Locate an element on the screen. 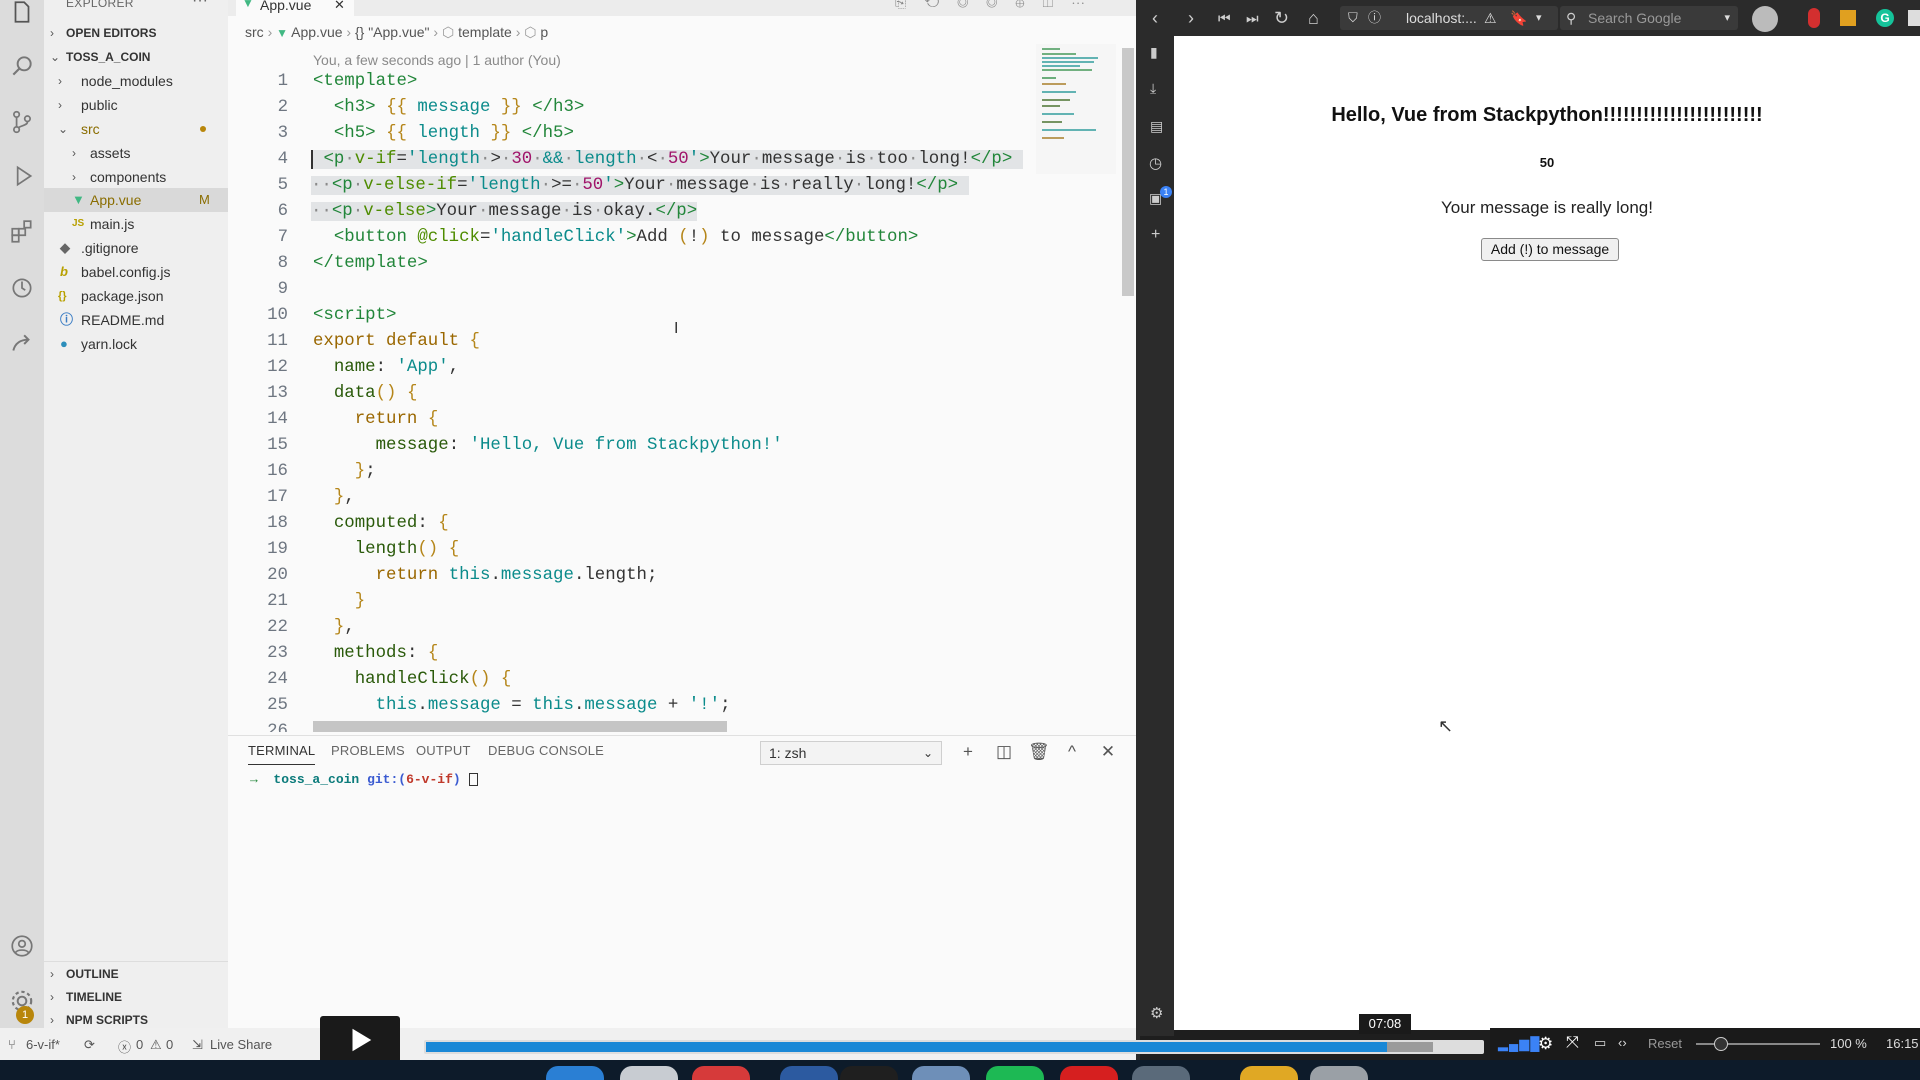 The image size is (1920, 1080). outline-section: › OUTLINE is located at coordinates (136, 973).